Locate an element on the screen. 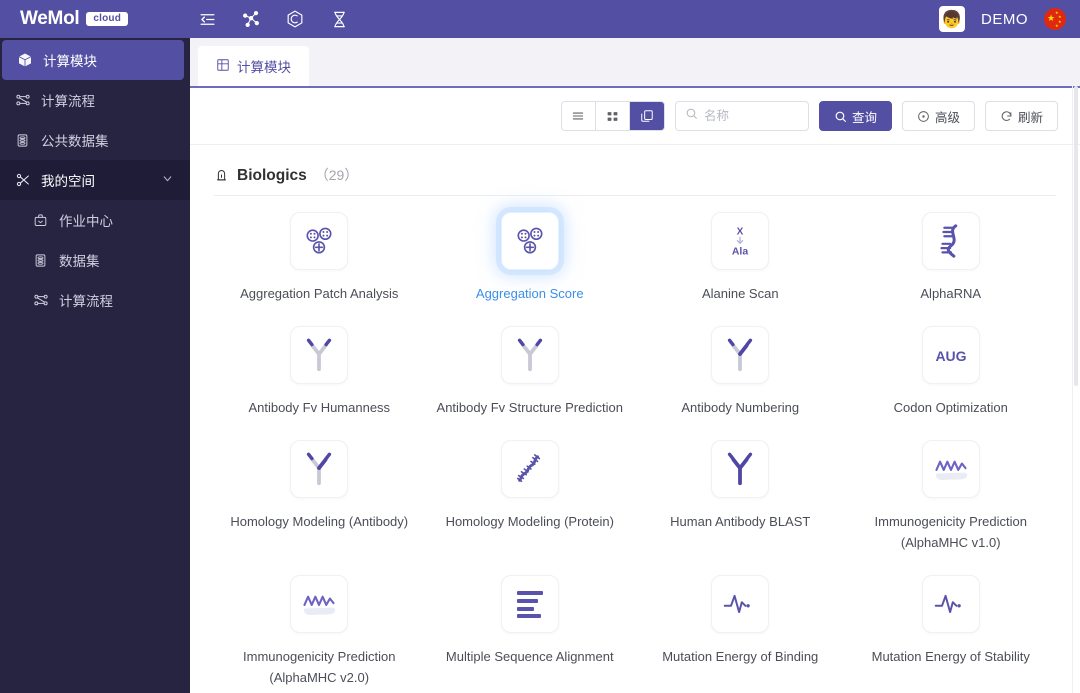  module-card-label: Antibody Numbering is located at coordinates (740, 407).